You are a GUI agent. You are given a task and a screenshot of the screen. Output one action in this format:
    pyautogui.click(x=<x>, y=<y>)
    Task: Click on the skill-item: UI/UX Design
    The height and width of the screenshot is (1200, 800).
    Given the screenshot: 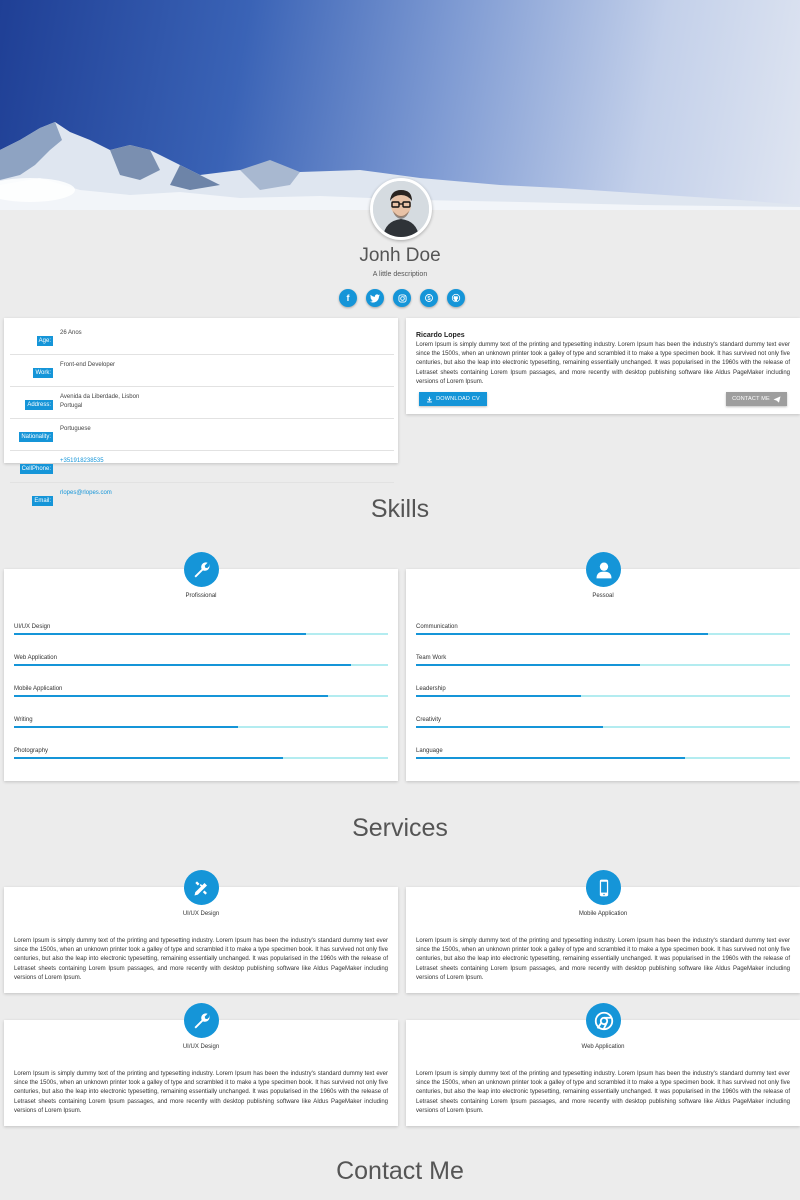 What is the action you would take?
    pyautogui.click(x=201, y=638)
    